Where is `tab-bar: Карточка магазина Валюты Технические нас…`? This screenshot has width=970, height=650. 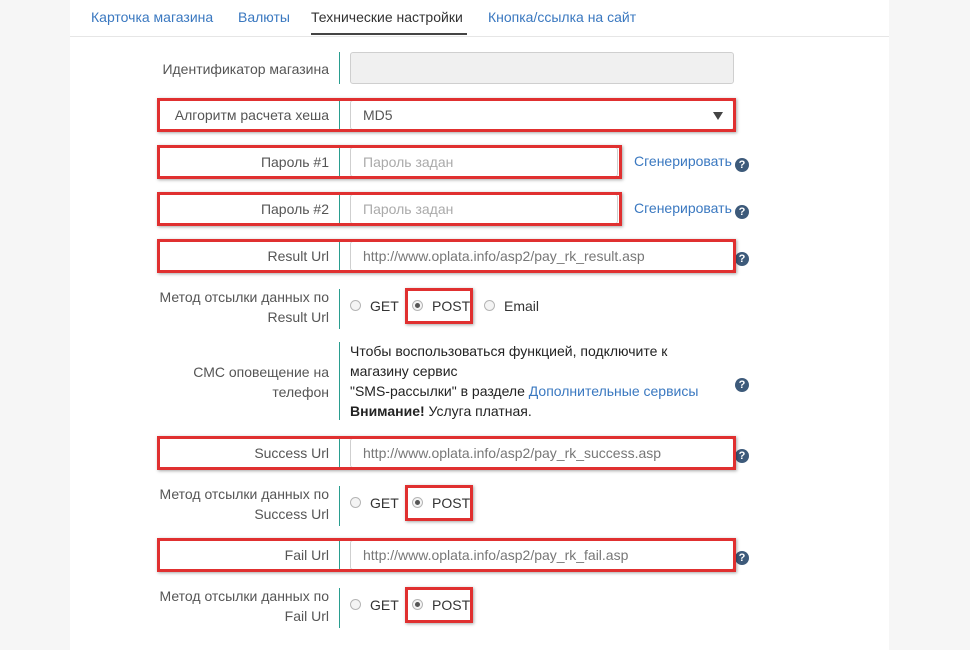
tab-bar: Карточка магазина Валюты Технические нас… is located at coordinates (479, 18).